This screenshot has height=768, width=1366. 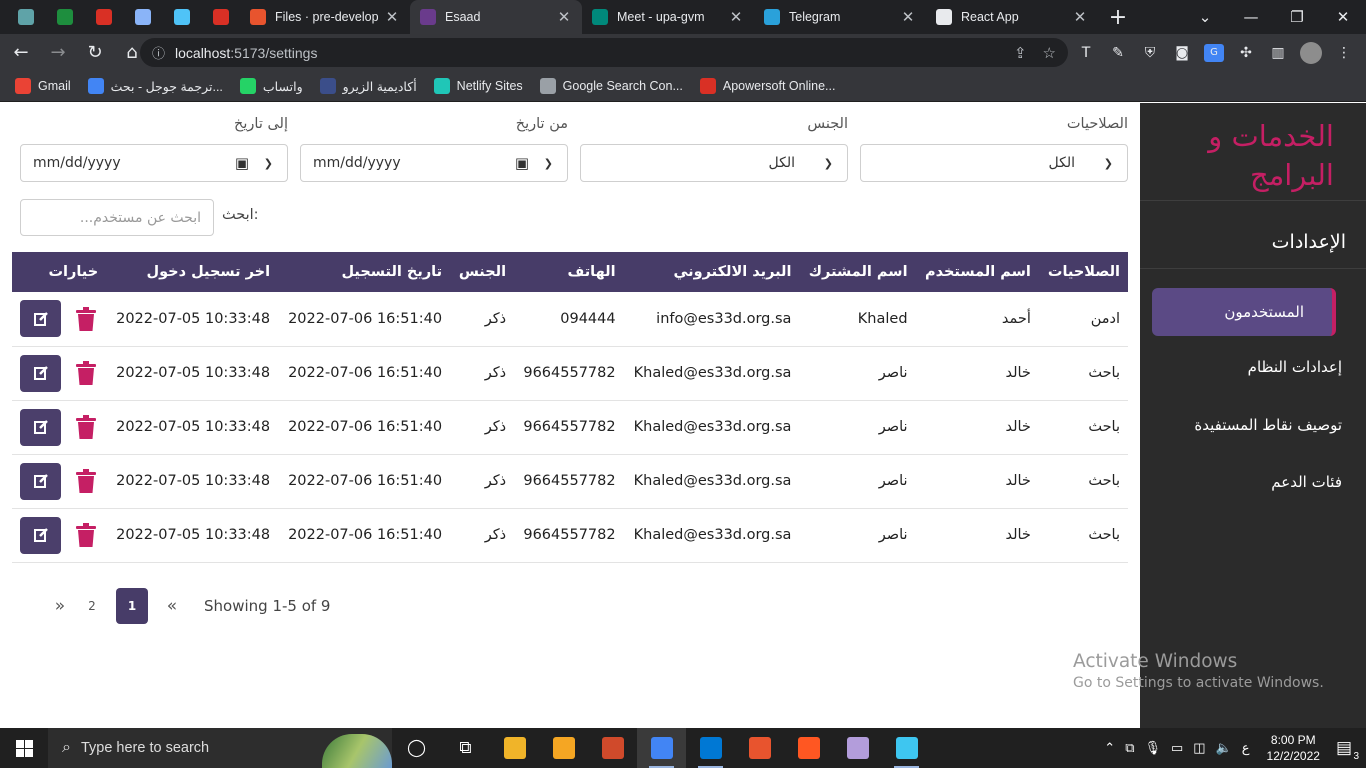 What do you see at coordinates (1306, 482) in the screenshot?
I see `sidebar-item-support-categories: فئات الدعم` at bounding box center [1306, 482].